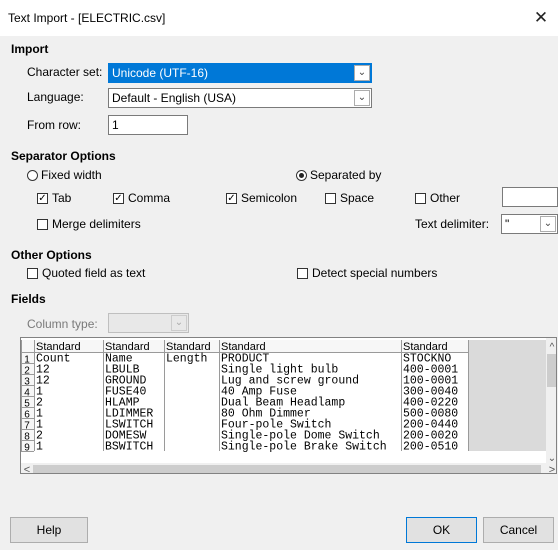 The height and width of the screenshot is (550, 558). I want to click on horizontal-scroll-thumb, so click(287, 469).